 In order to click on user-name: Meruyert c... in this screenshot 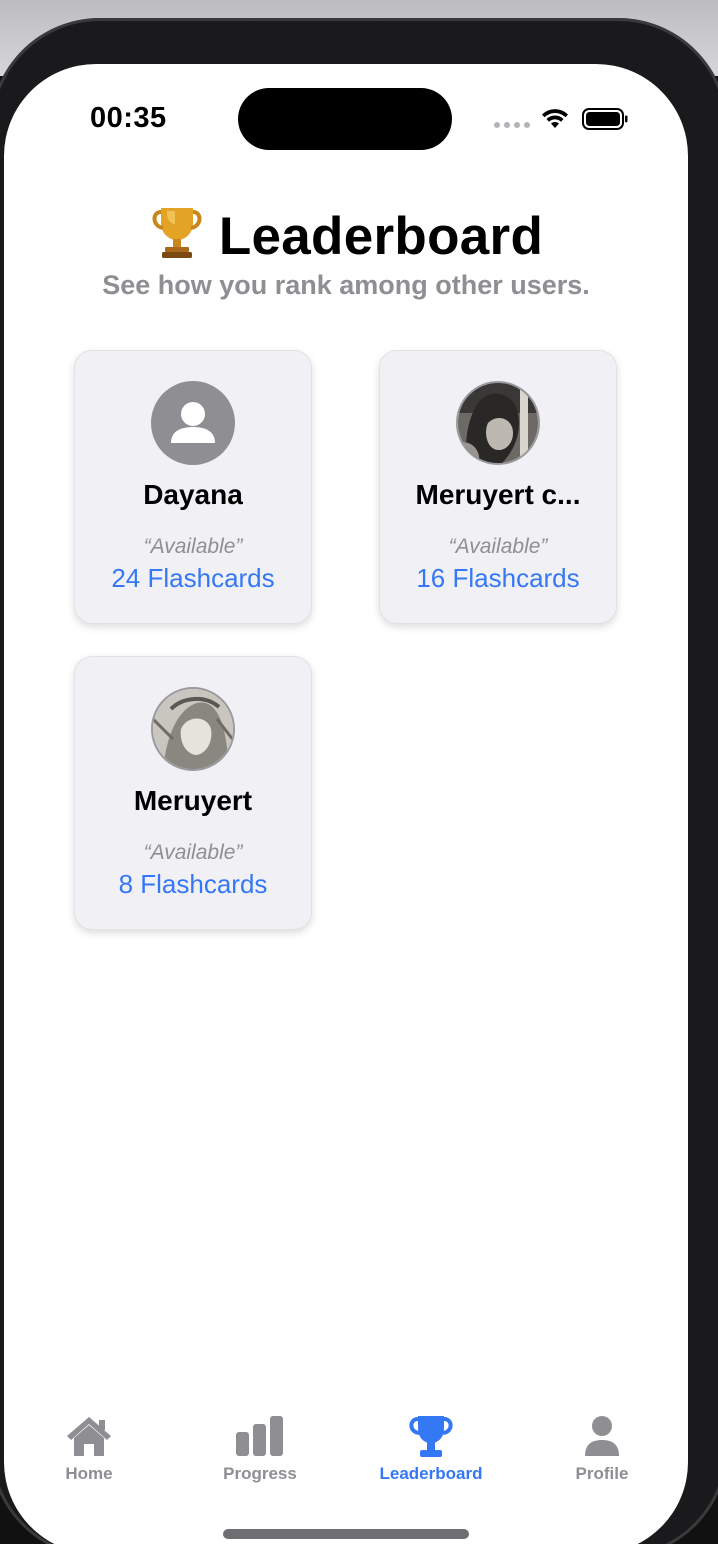, I will do `click(498, 494)`.